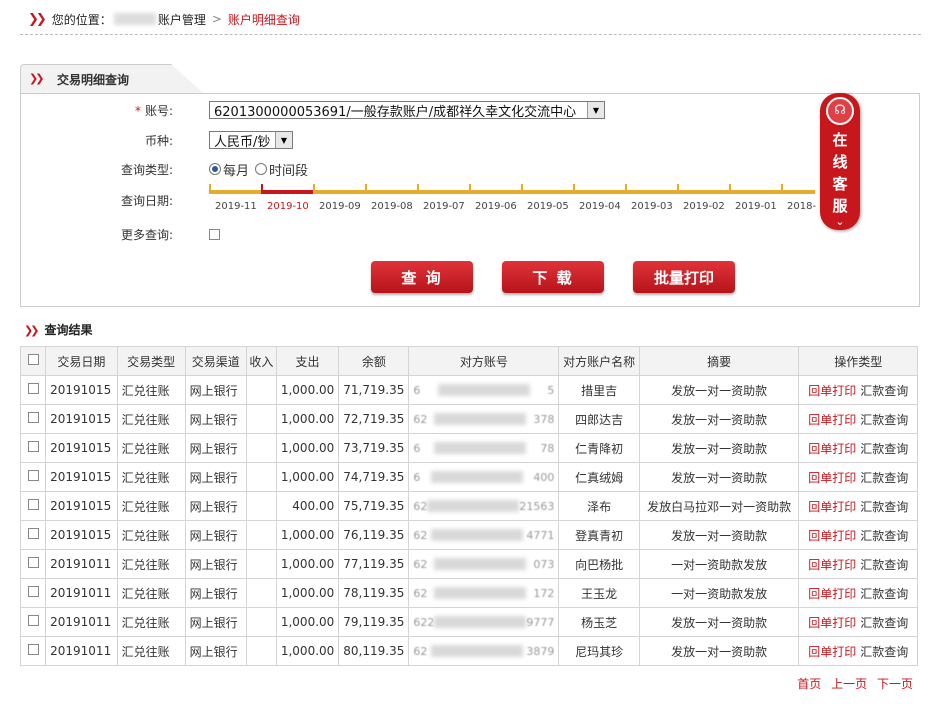 The image size is (929, 704). I want to click on tab-transaction-detail: ❯❯ 交易明细查询, so click(111, 78).